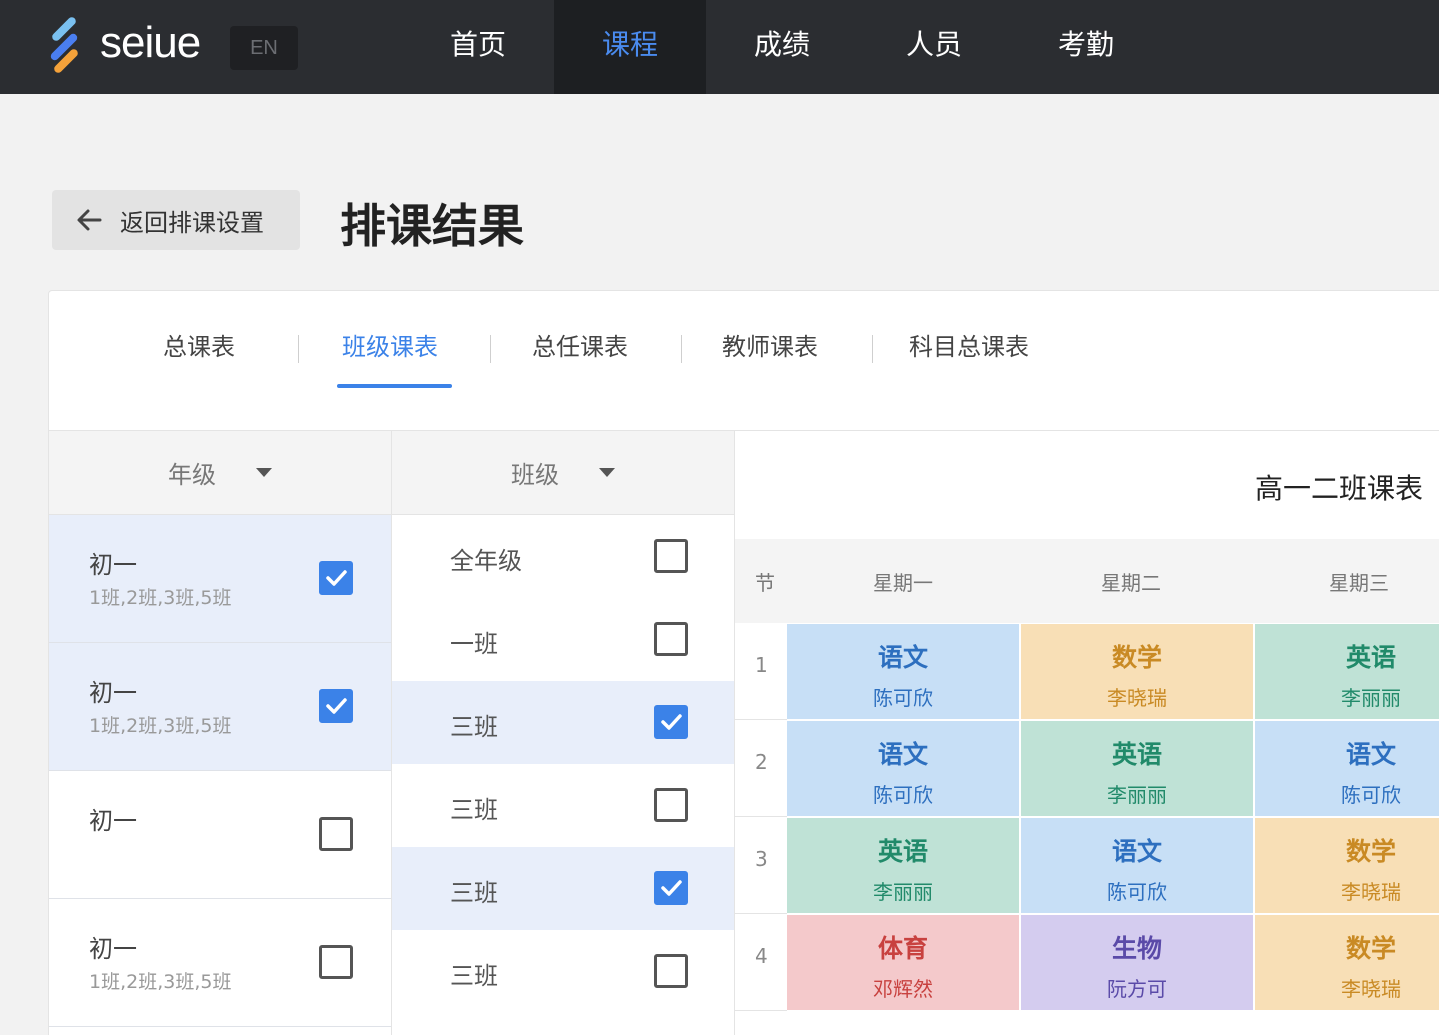 The height and width of the screenshot is (1035, 1439). I want to click on day-header: 星期一, so click(903, 583).